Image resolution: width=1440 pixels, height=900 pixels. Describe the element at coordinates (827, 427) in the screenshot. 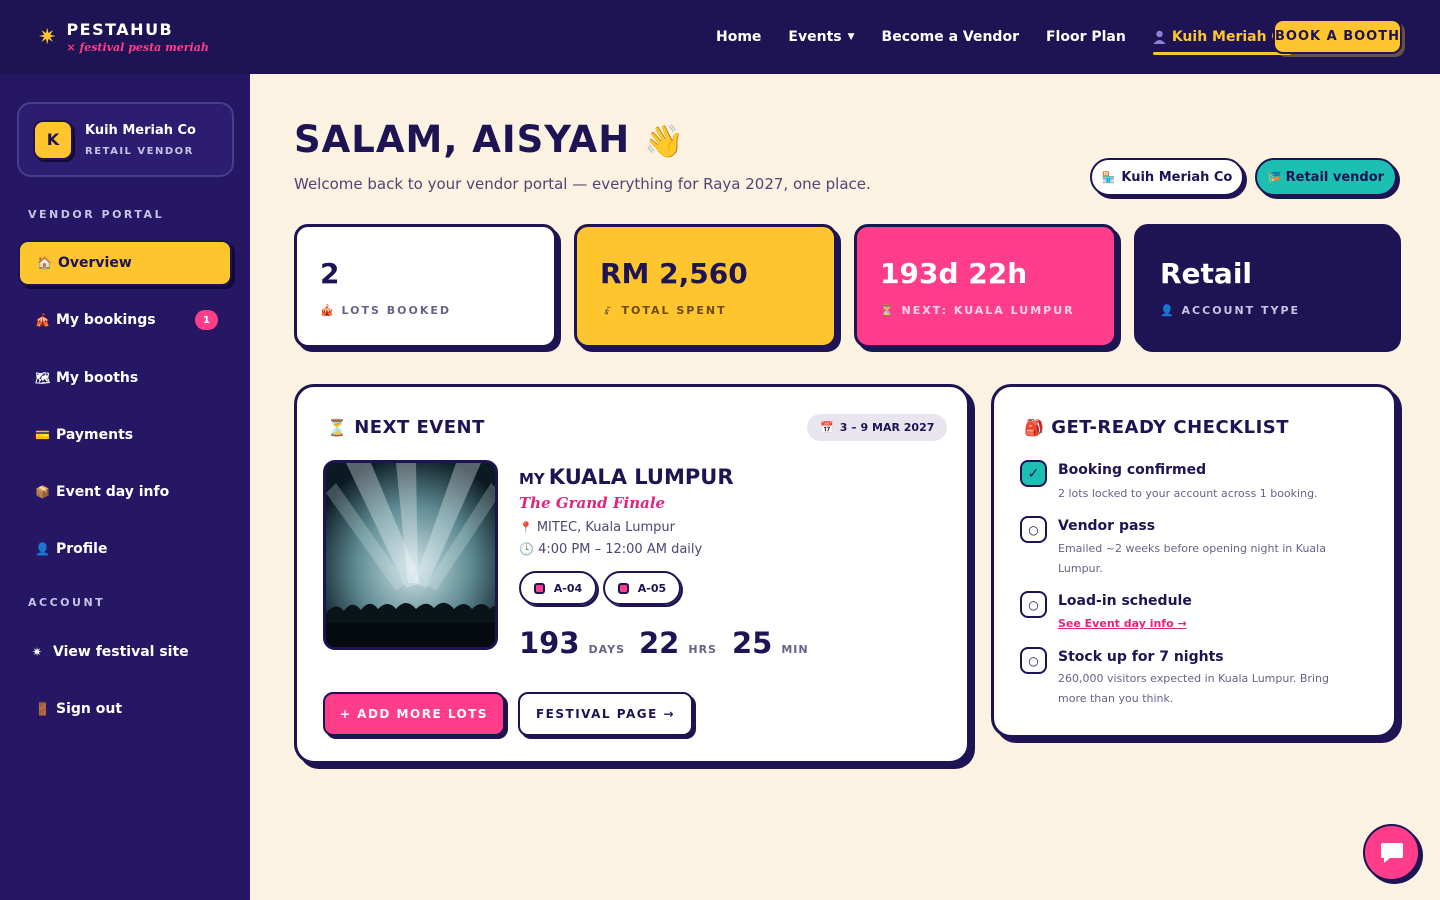

I see `calendar-icon: 📅` at that location.